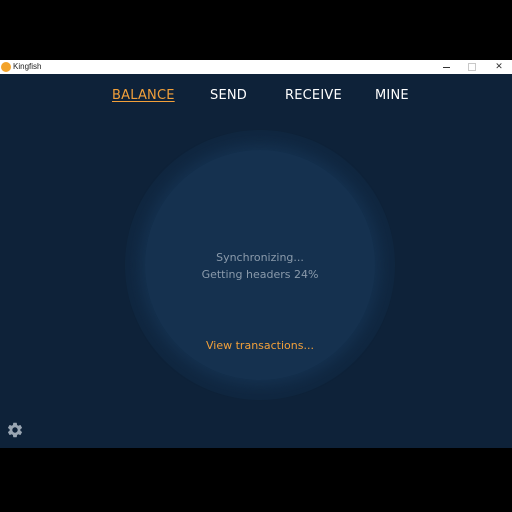 The width and height of the screenshot is (512, 512). Describe the element at coordinates (313, 95) in the screenshot. I see `tab-receive: RECEIVE` at that location.